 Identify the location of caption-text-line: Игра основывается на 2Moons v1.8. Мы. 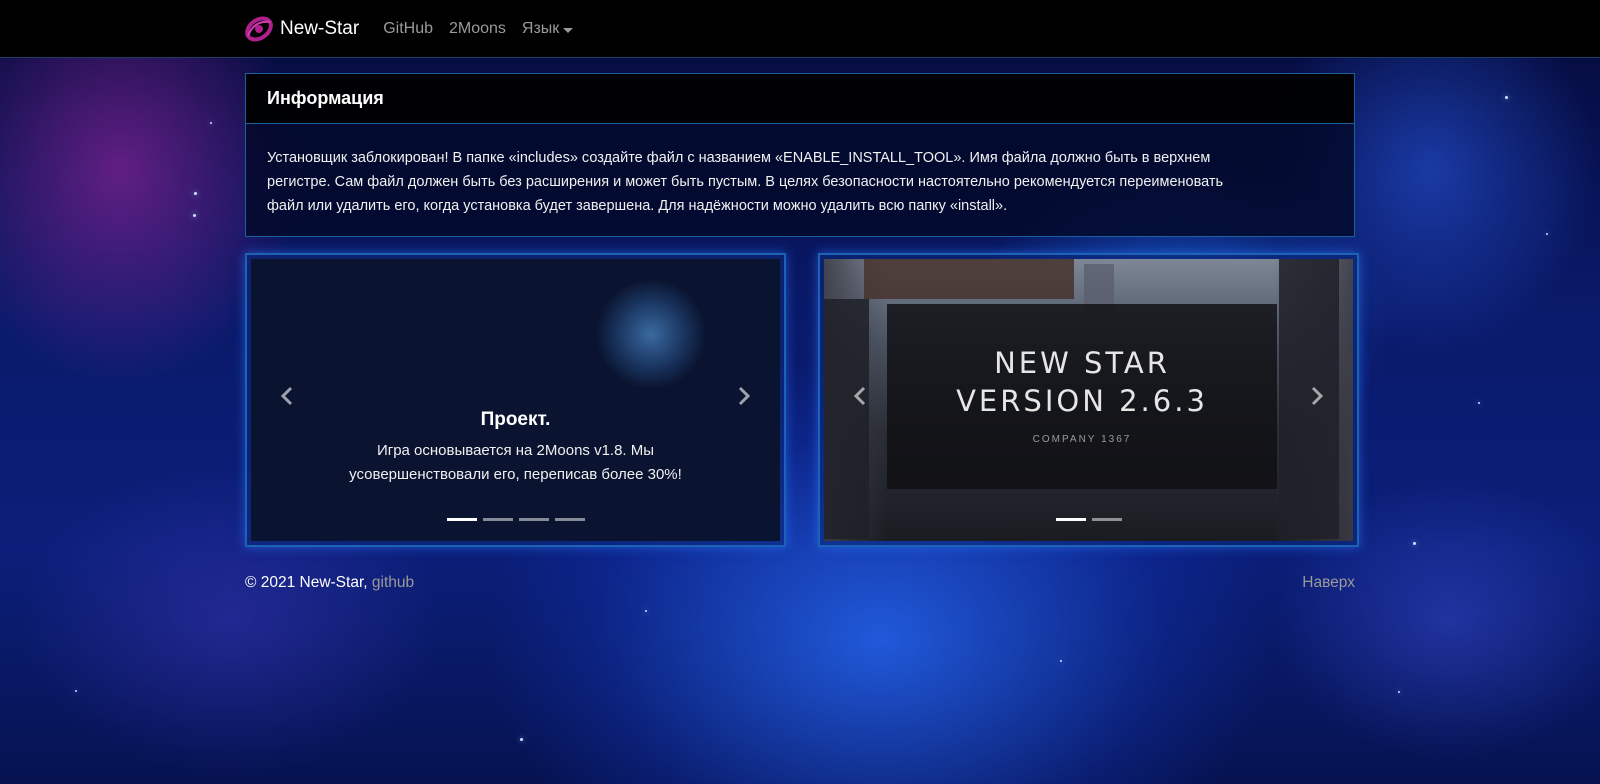
(515, 450).